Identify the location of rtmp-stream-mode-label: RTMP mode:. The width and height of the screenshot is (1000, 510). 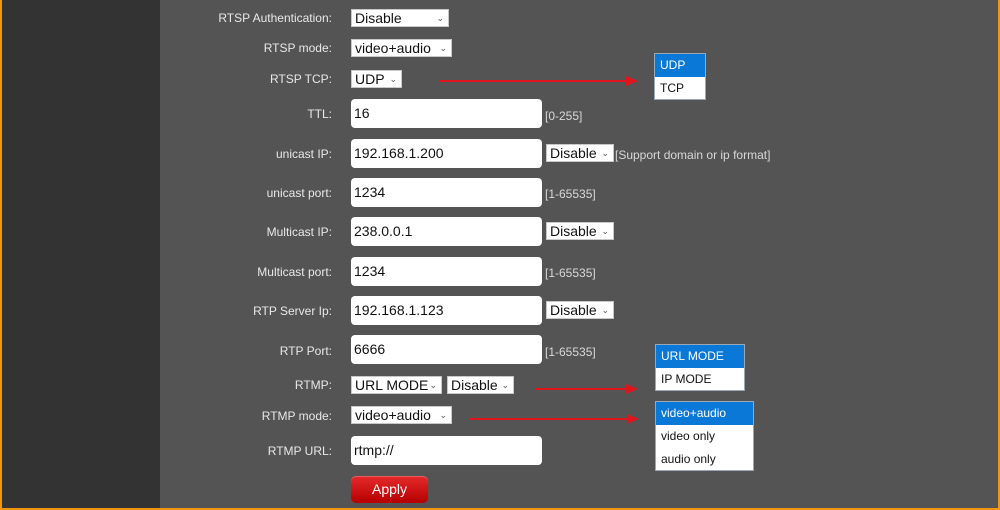
(296, 416).